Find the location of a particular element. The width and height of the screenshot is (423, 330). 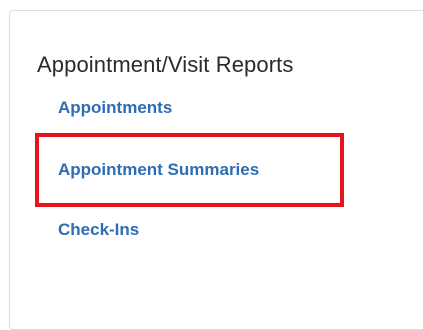

panel-title: Appointment/Visit Reports is located at coordinates (165, 64).